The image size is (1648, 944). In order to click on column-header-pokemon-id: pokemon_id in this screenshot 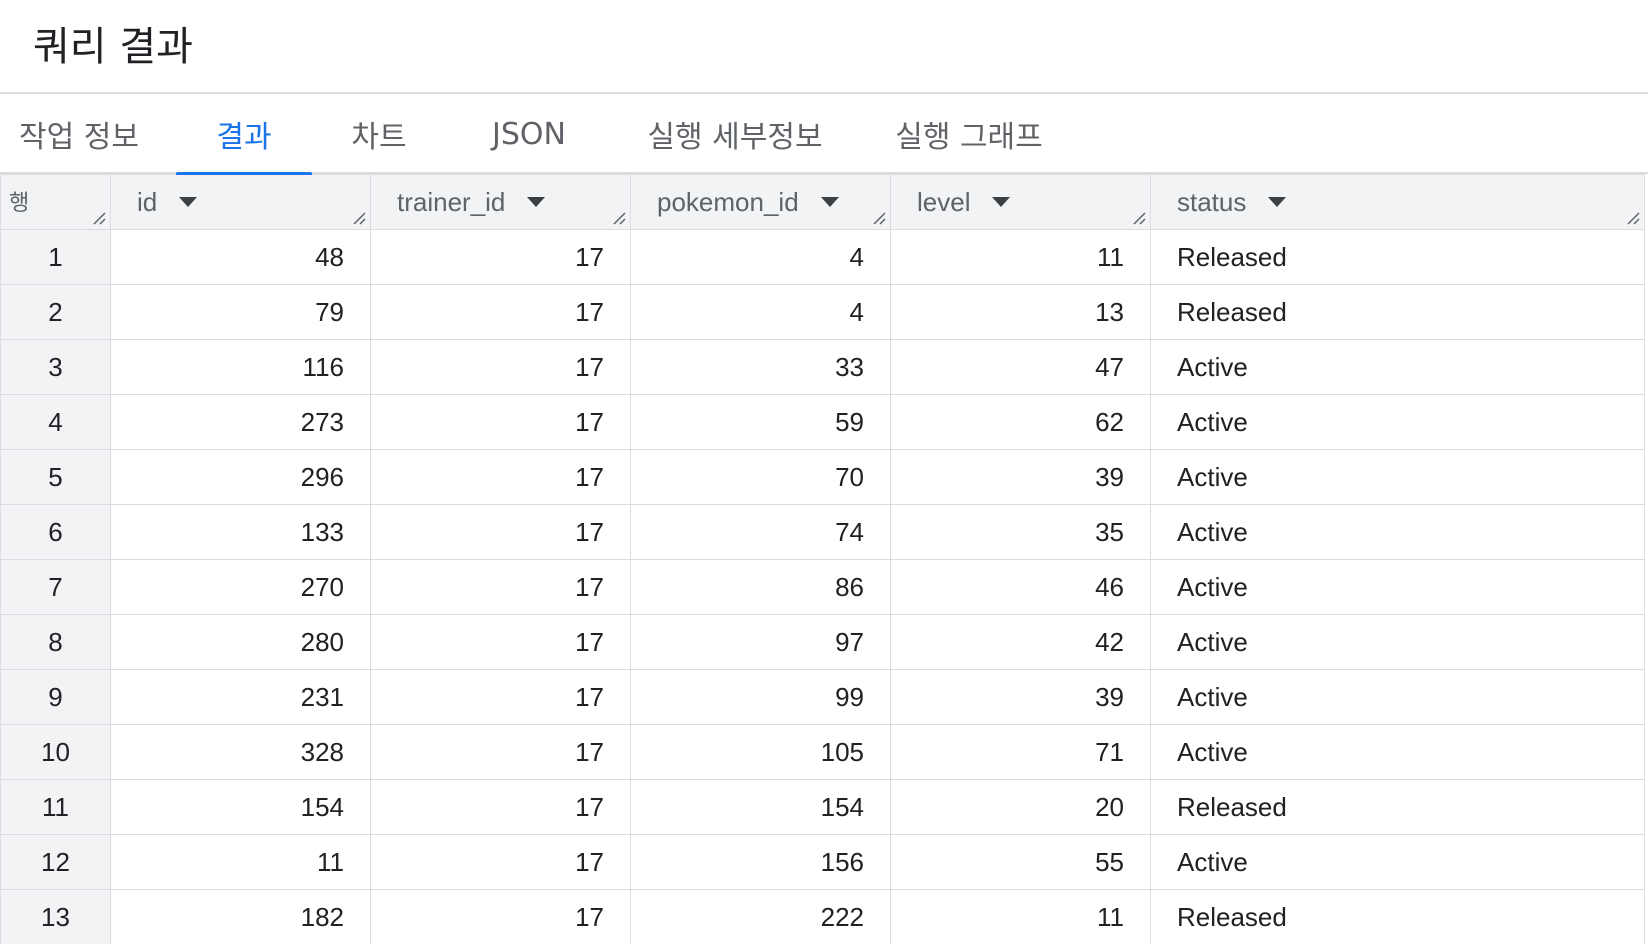, I will do `click(760, 202)`.